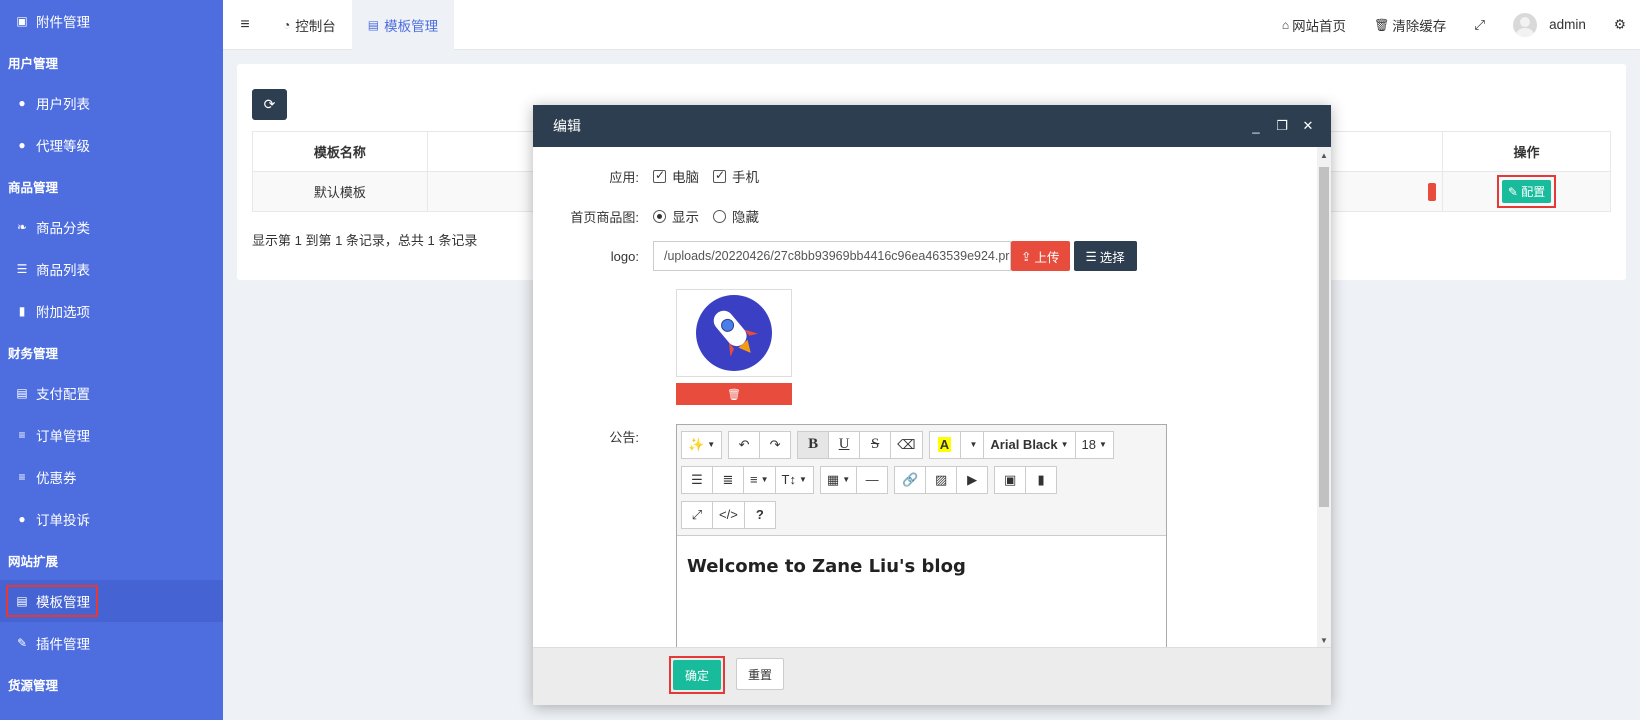 The image size is (1640, 720). I want to click on horizontal-rule-icon: —, so click(872, 479).